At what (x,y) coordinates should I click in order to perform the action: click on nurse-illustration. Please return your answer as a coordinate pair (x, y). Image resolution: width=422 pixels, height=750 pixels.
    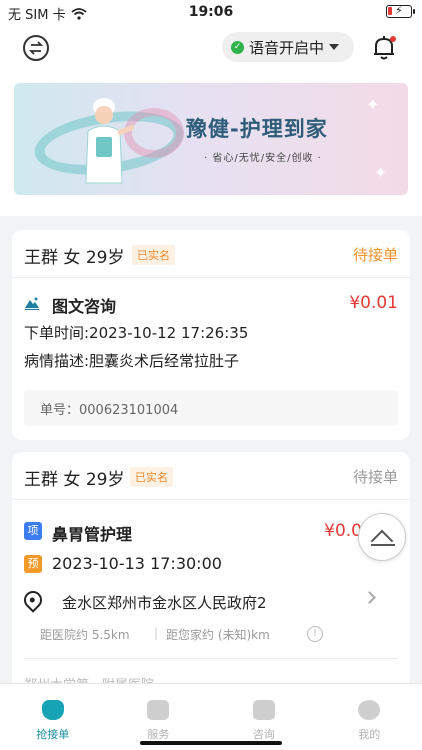
    Looking at the image, I should click on (109, 141).